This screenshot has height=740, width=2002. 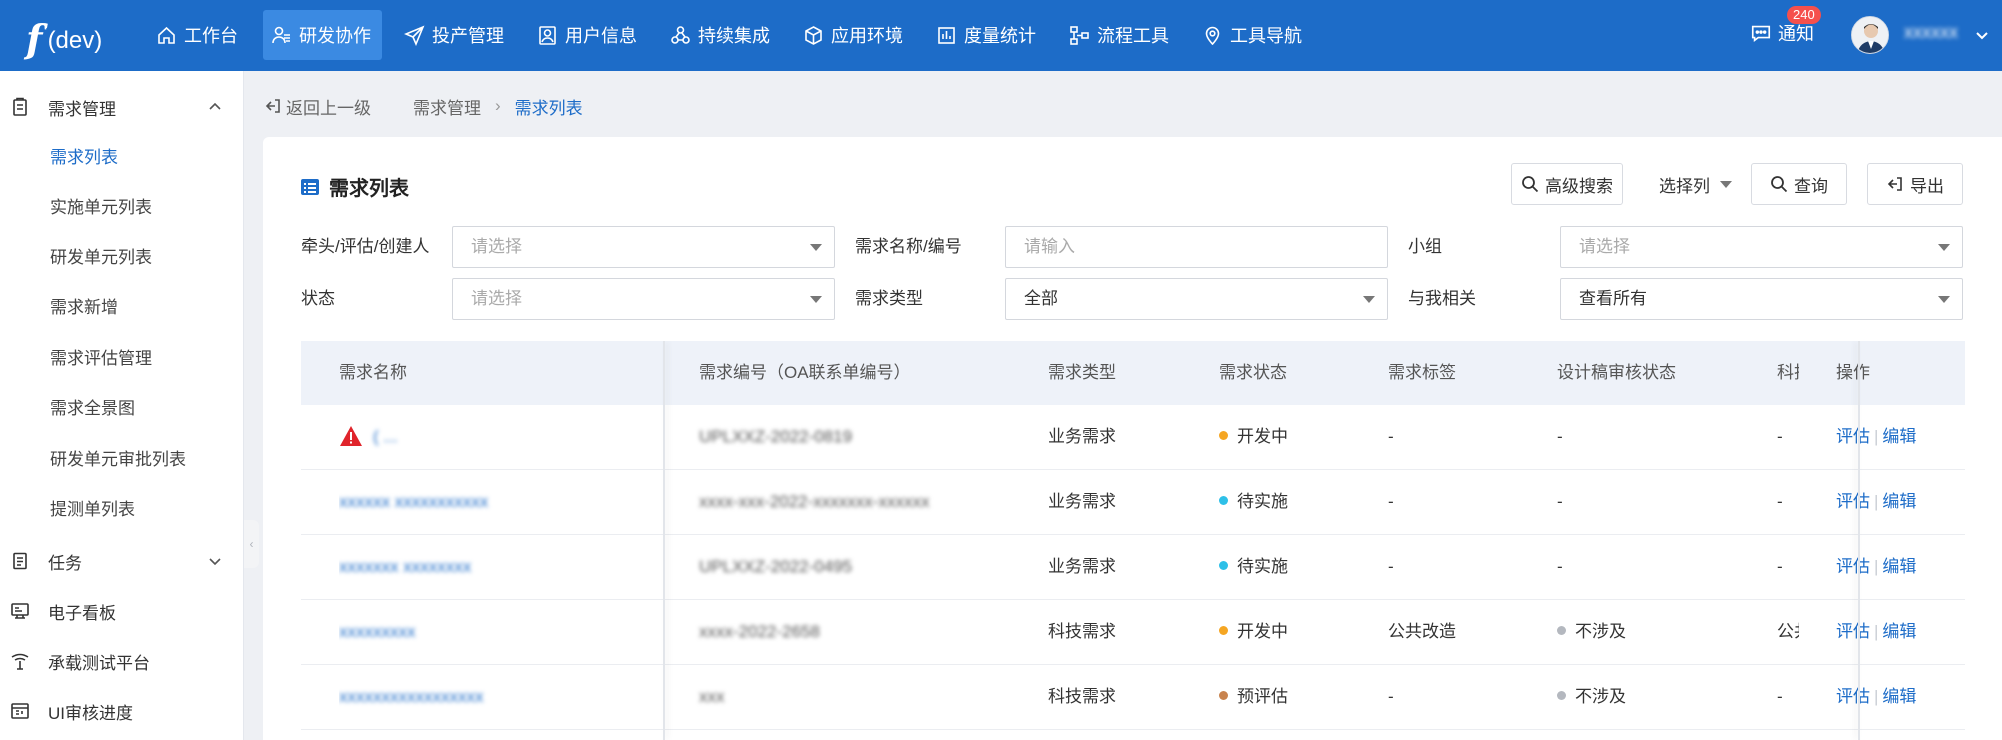 I want to click on sidebar-item-implementation-units: 实施单元列表, so click(x=101, y=208).